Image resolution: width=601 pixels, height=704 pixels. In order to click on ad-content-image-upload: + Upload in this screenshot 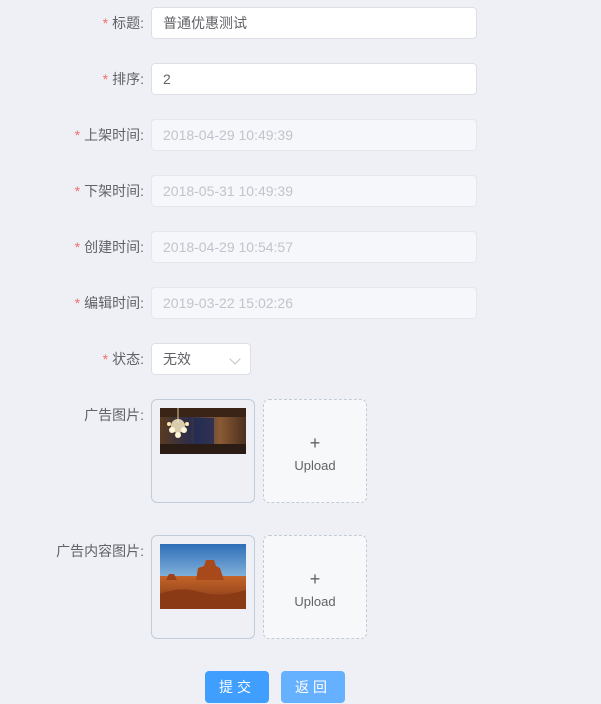, I will do `click(315, 587)`.